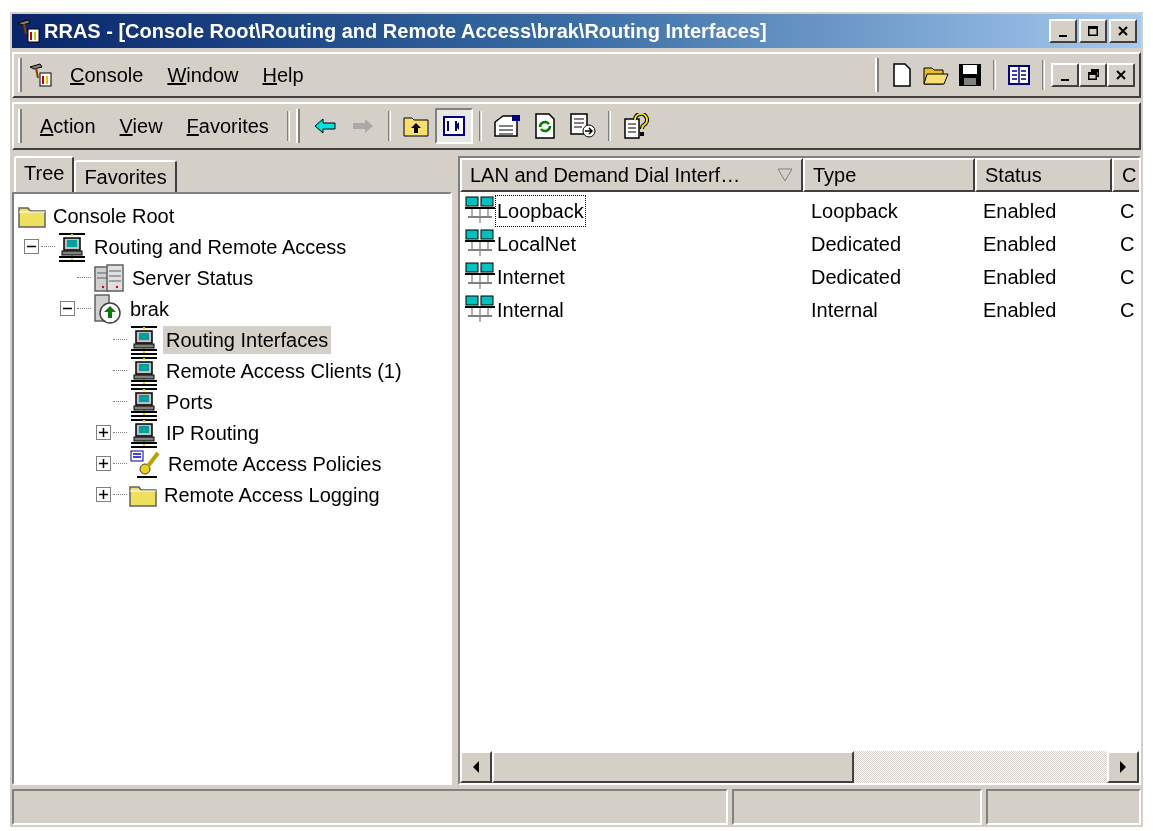  Describe the element at coordinates (272, 494) in the screenshot. I see `tree-item: Remote Access Logging` at that location.